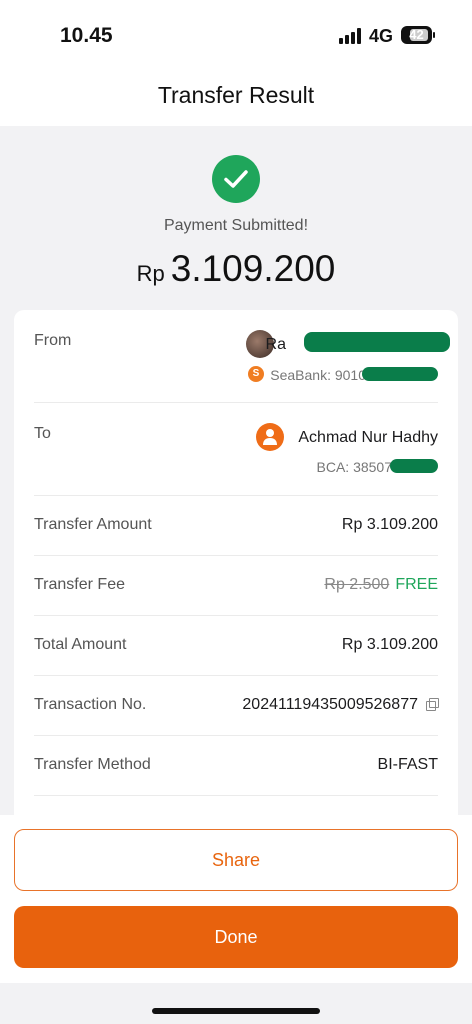 The height and width of the screenshot is (1024, 472). Describe the element at coordinates (354, 467) in the screenshot. I see `to-bank-account: BCA: 38507` at that location.